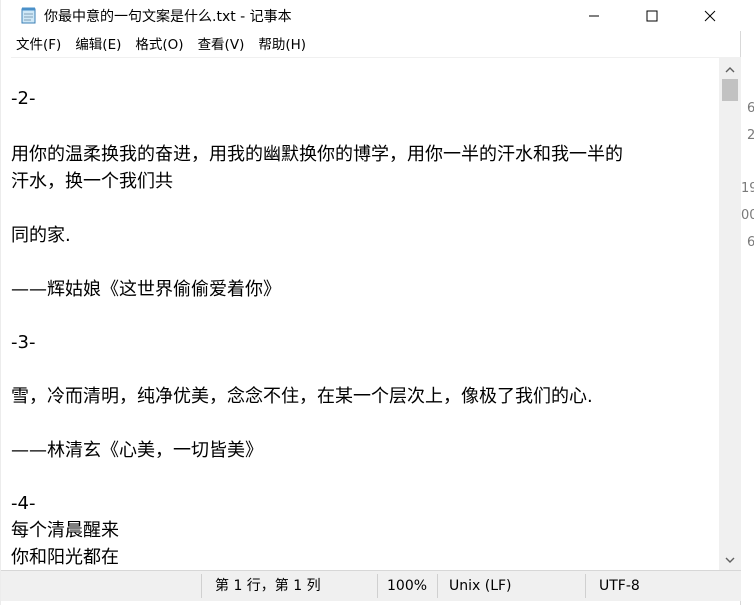 This screenshot has height=605, width=754. What do you see at coordinates (371, 585) in the screenshot?
I see `status-bar: 第 1 行，第 1 列 100% Unix (LF) UTF-8` at bounding box center [371, 585].